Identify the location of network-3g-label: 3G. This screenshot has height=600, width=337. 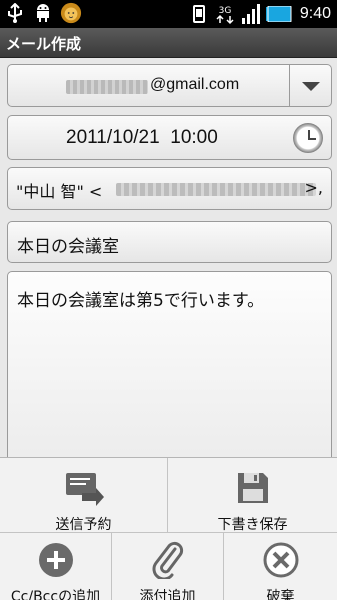
(225, 11).